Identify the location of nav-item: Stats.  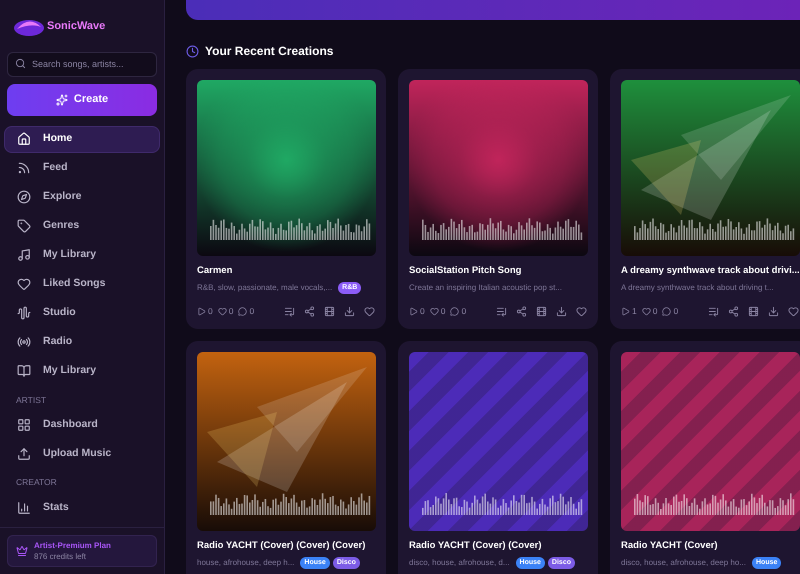
(82, 507).